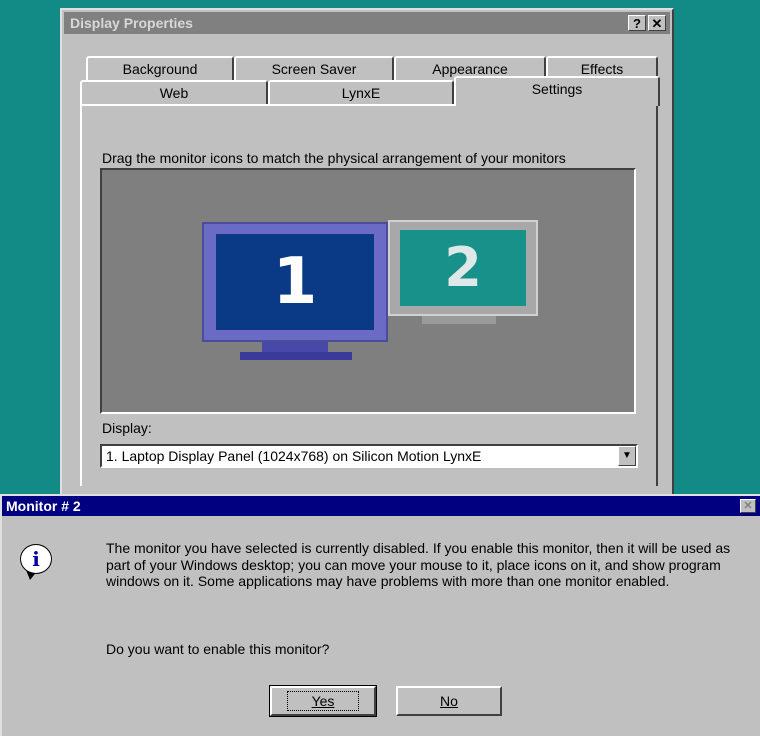  I want to click on tab-background: Background, so click(160, 68).